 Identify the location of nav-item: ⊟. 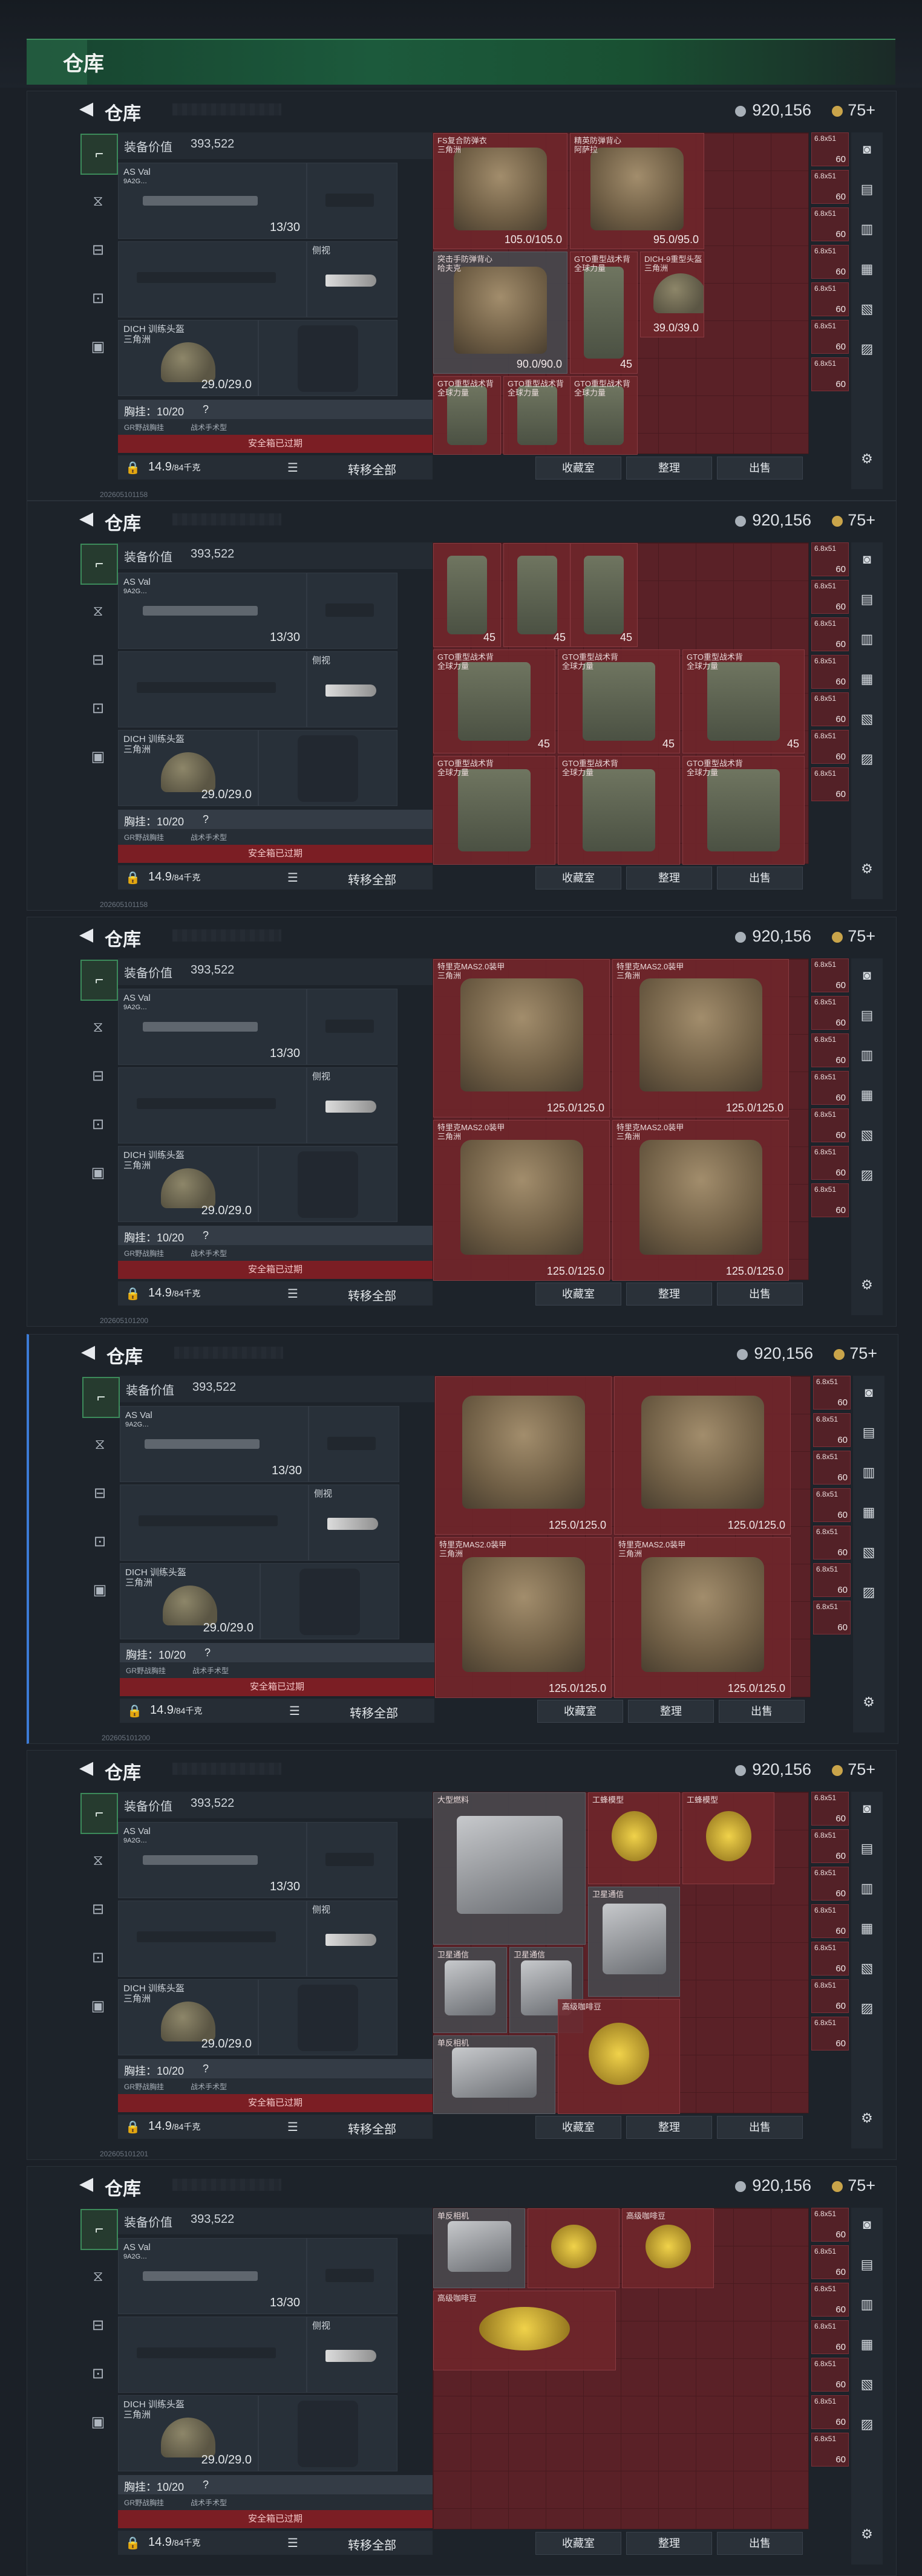
(98, 1075).